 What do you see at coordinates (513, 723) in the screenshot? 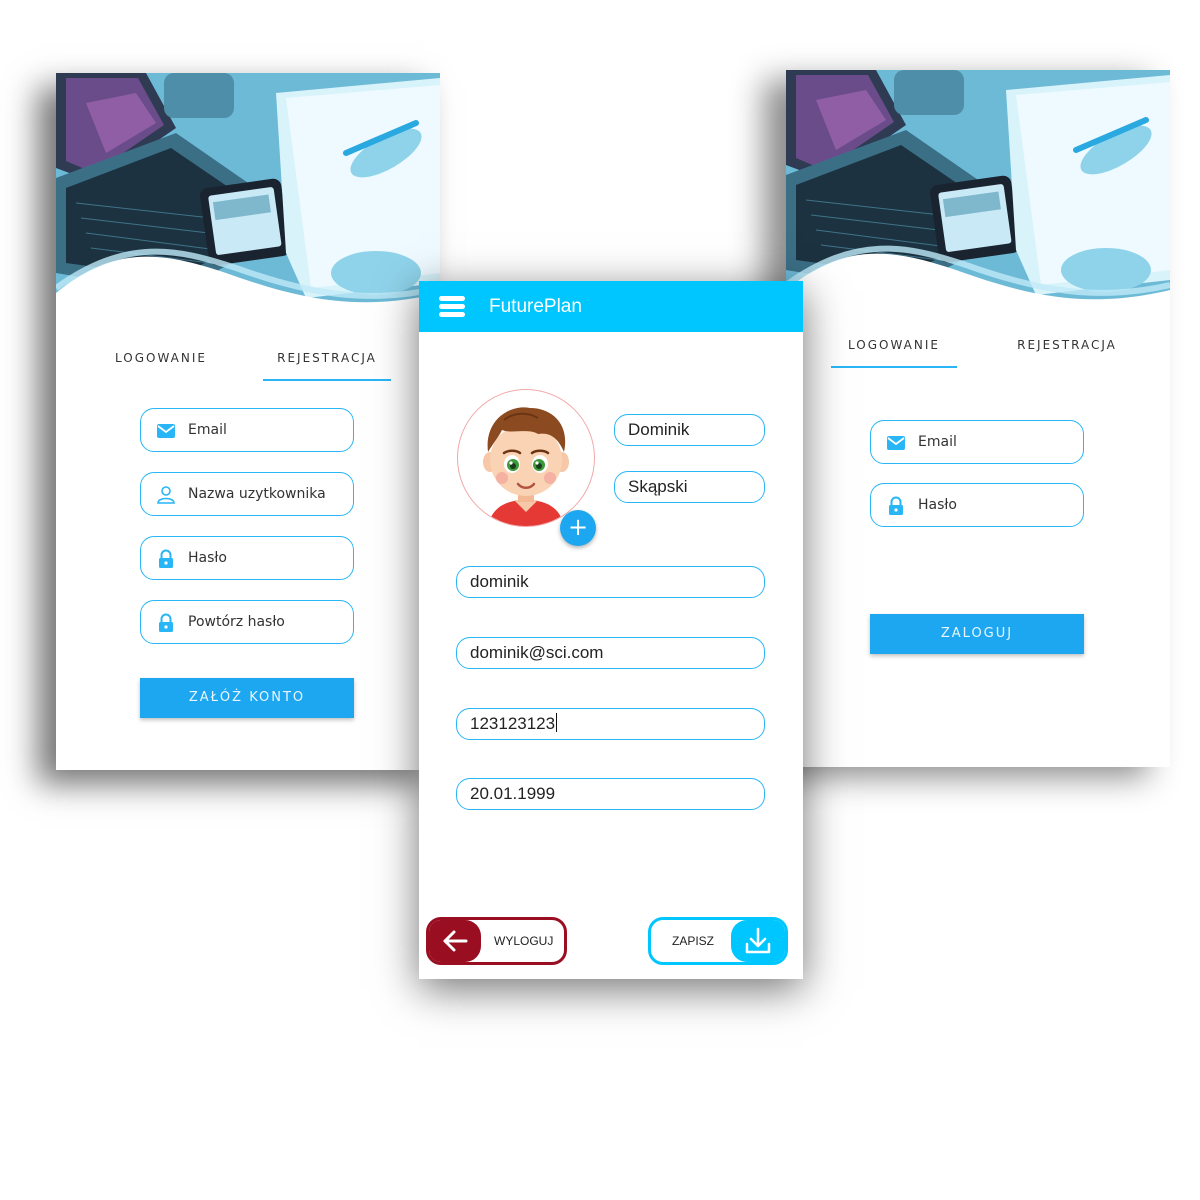
I see `phone-value: 123123123` at bounding box center [513, 723].